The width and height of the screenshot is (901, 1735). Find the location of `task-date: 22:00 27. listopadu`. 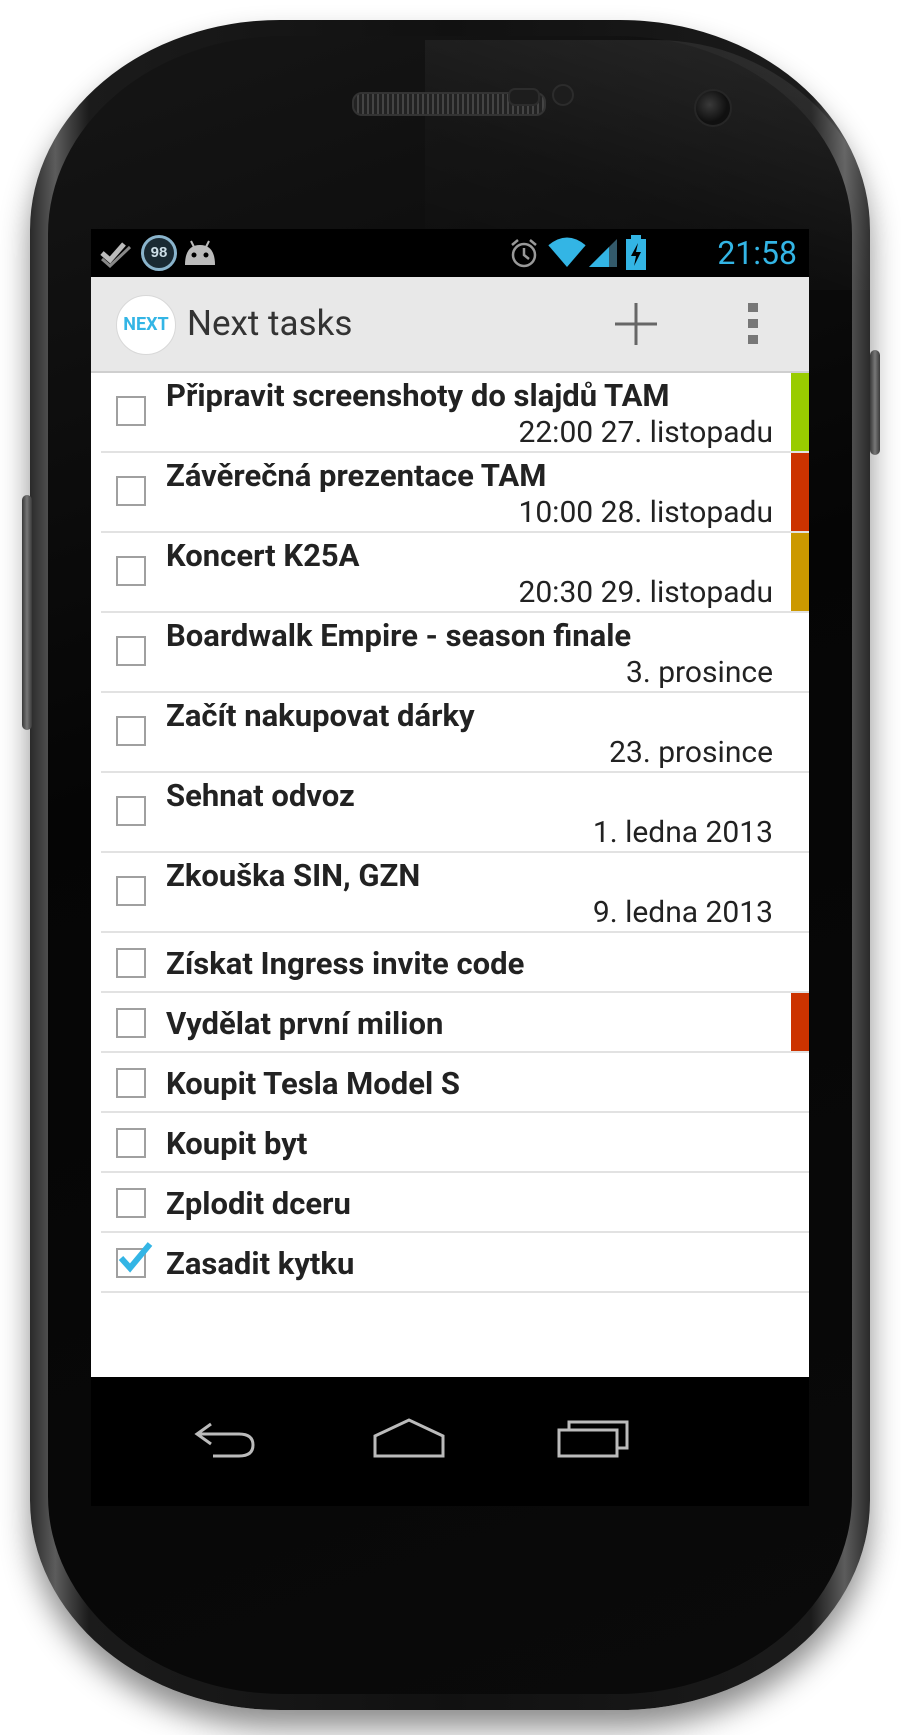

task-date: 22:00 27. listopadu is located at coordinates (645, 432).